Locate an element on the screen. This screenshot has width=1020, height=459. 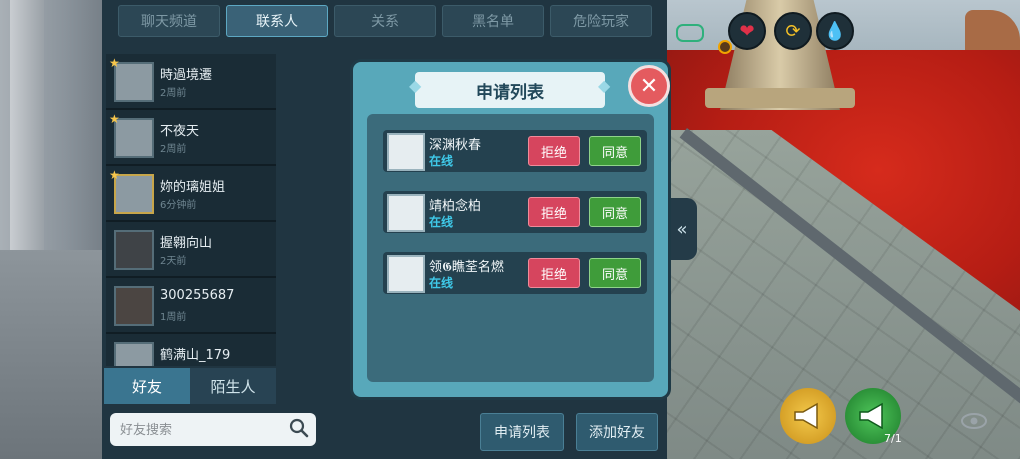
list-item: ★ 時過境遷 2周前 is located at coordinates (191, 82).